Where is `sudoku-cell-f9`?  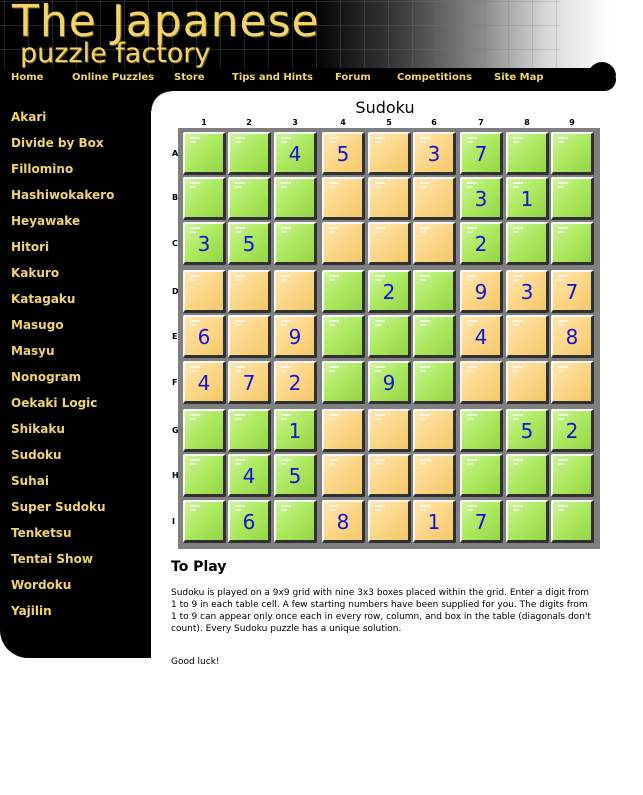 sudoku-cell-f9 is located at coordinates (572, 382).